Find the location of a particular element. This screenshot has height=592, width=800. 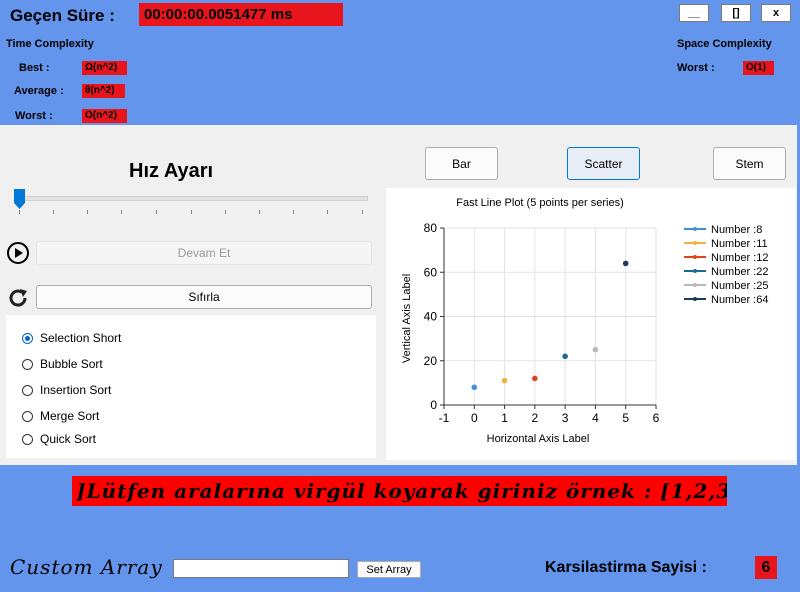

stem-chart-button: Stem is located at coordinates (749, 163).